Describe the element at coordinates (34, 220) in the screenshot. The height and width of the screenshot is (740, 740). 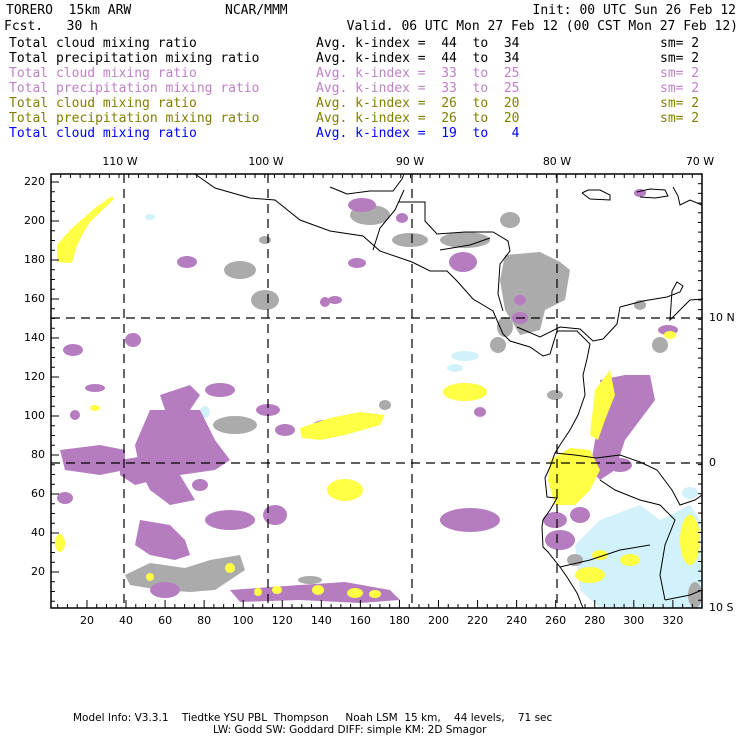
I see `y-tick-label: 200` at that location.